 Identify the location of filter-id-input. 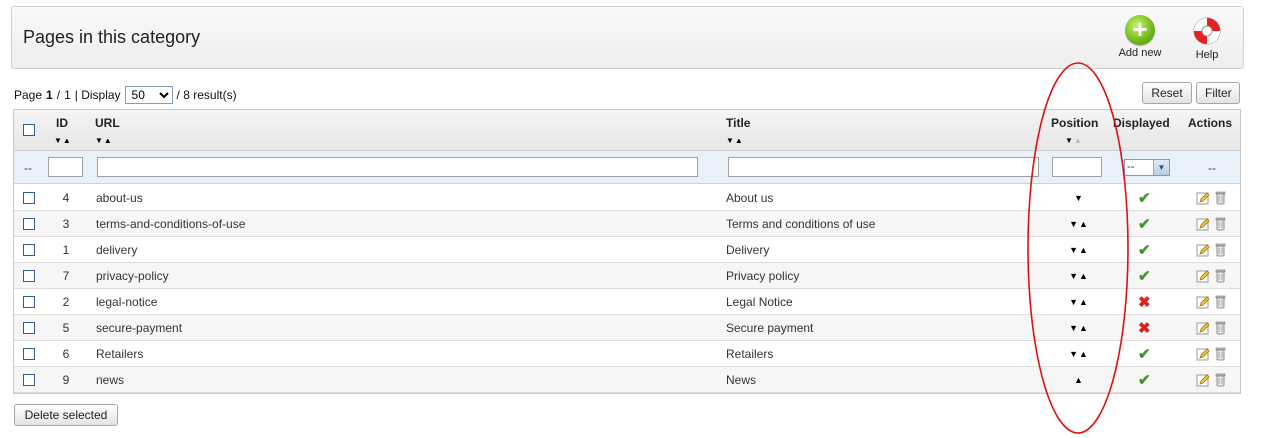
(65, 167).